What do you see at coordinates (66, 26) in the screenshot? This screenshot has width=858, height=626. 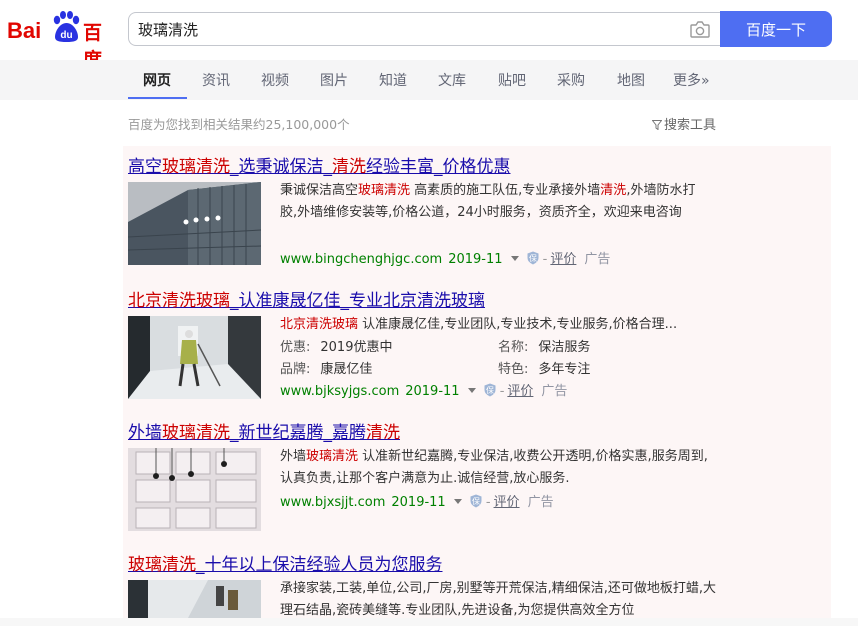 I see `paw-icon: du` at bounding box center [66, 26].